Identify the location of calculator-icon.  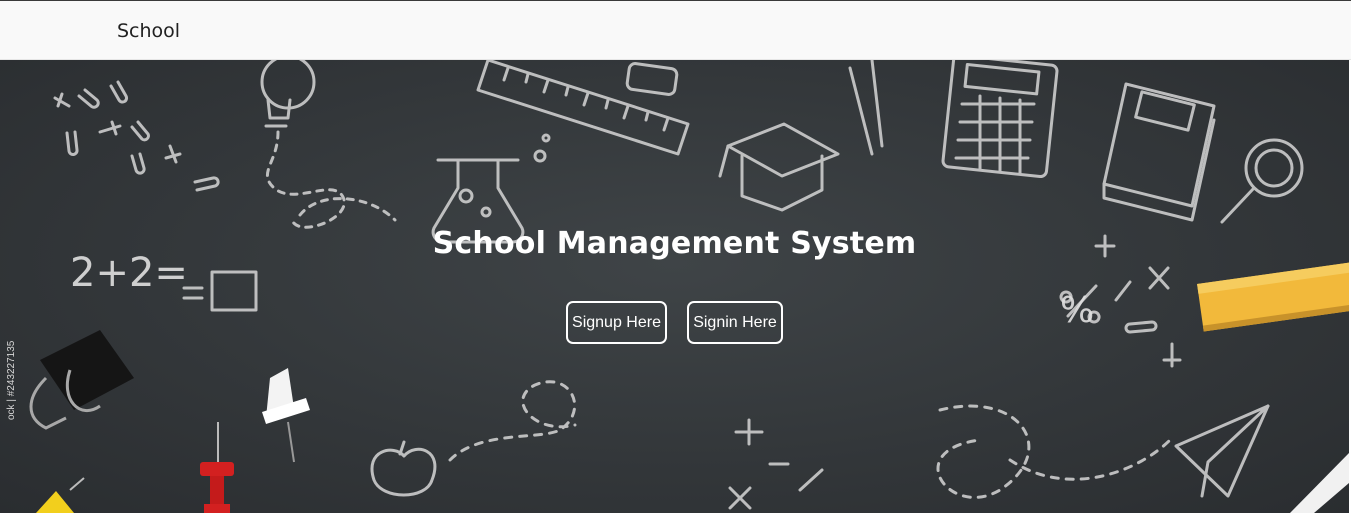
(1000, 119).